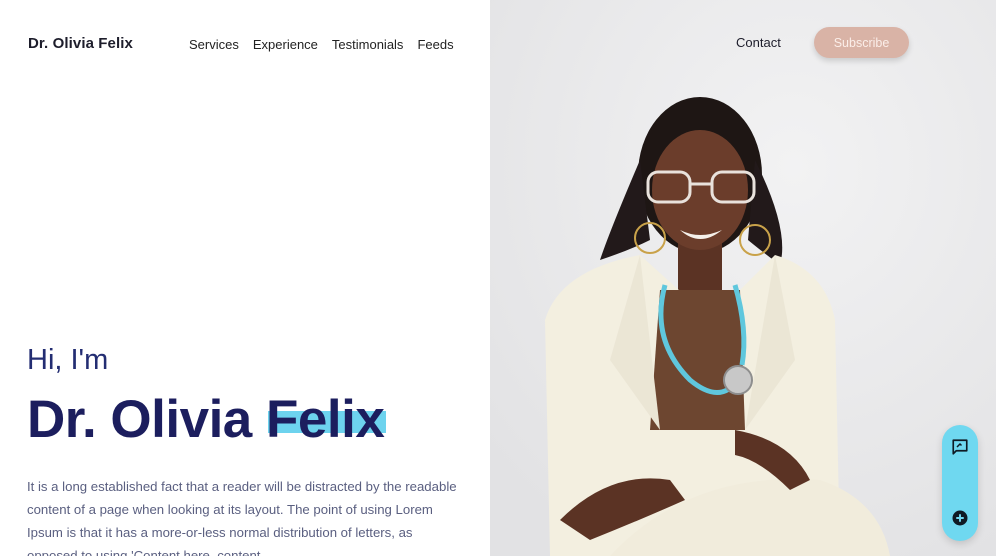 The image size is (996, 556). I want to click on subscribe-button: Subscribe, so click(861, 42).